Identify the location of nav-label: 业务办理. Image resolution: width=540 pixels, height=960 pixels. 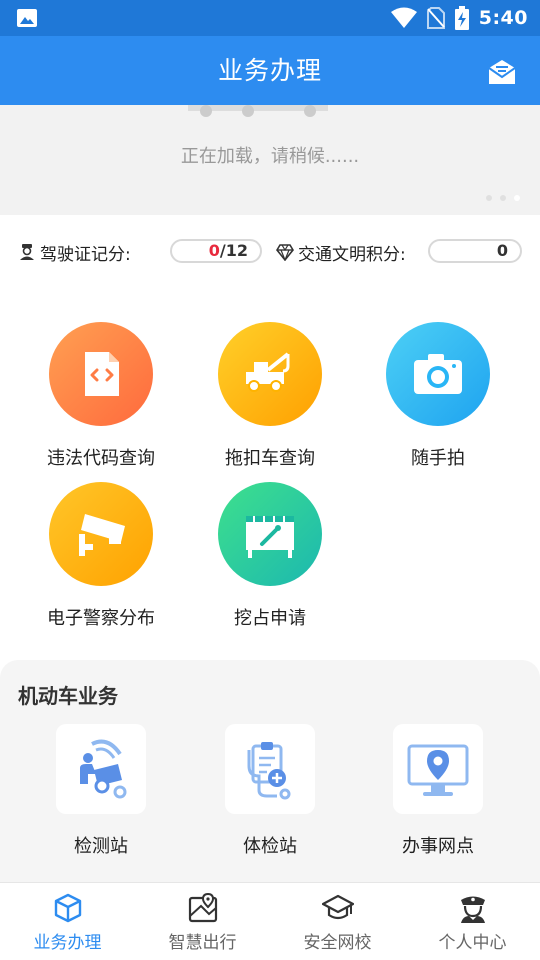
(67, 943).